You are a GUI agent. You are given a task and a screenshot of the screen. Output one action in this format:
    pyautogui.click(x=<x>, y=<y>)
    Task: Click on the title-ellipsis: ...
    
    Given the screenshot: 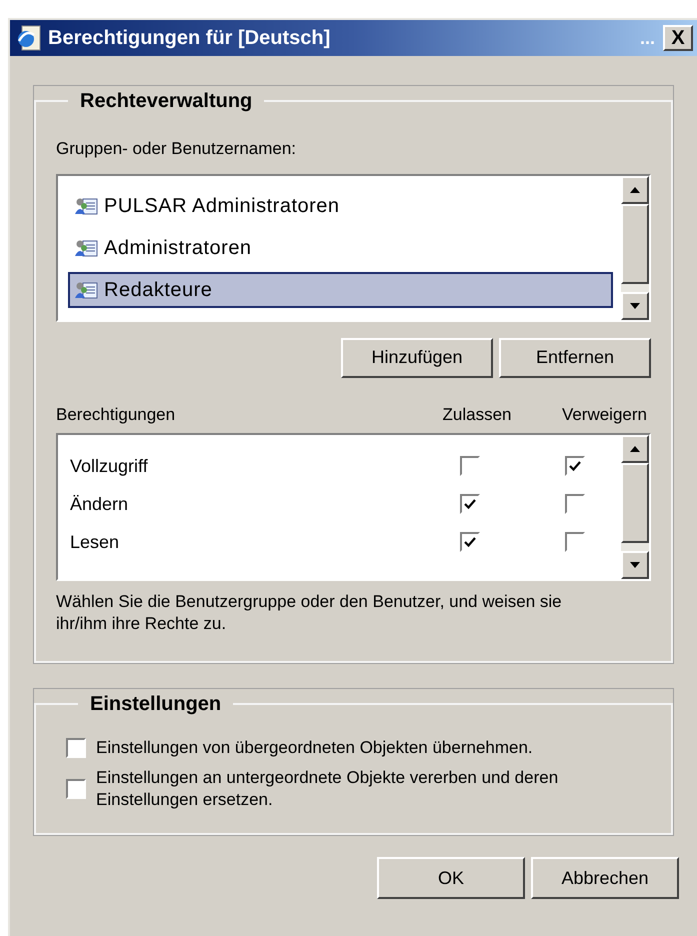 What is the action you would take?
    pyautogui.click(x=647, y=38)
    